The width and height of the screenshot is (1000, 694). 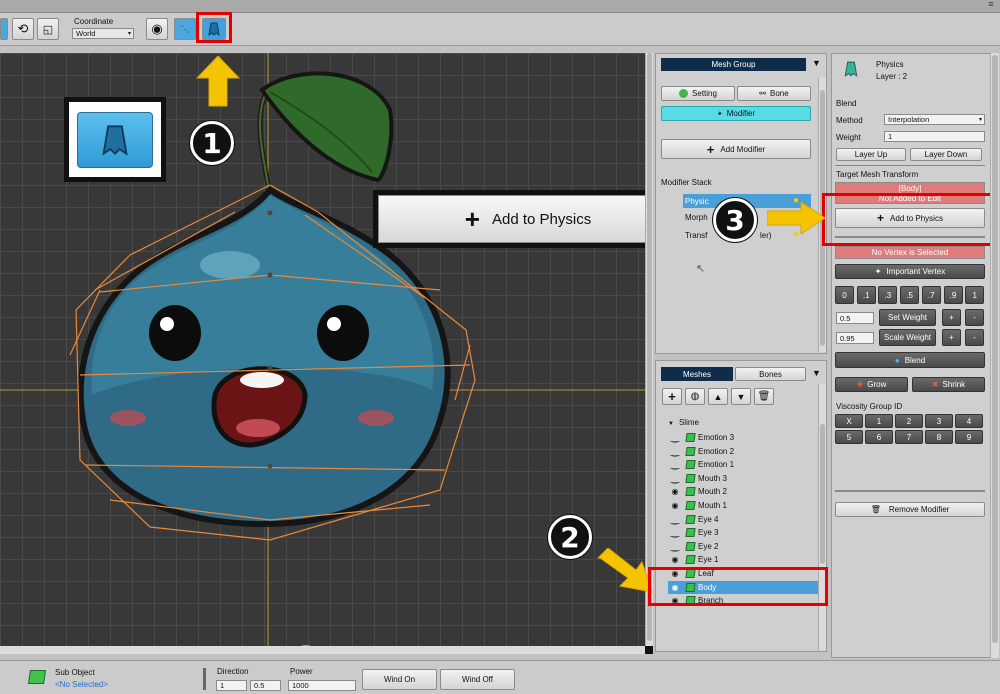 I want to click on remove-modifier-button: 🗑 Remove Modifier, so click(x=910, y=509).